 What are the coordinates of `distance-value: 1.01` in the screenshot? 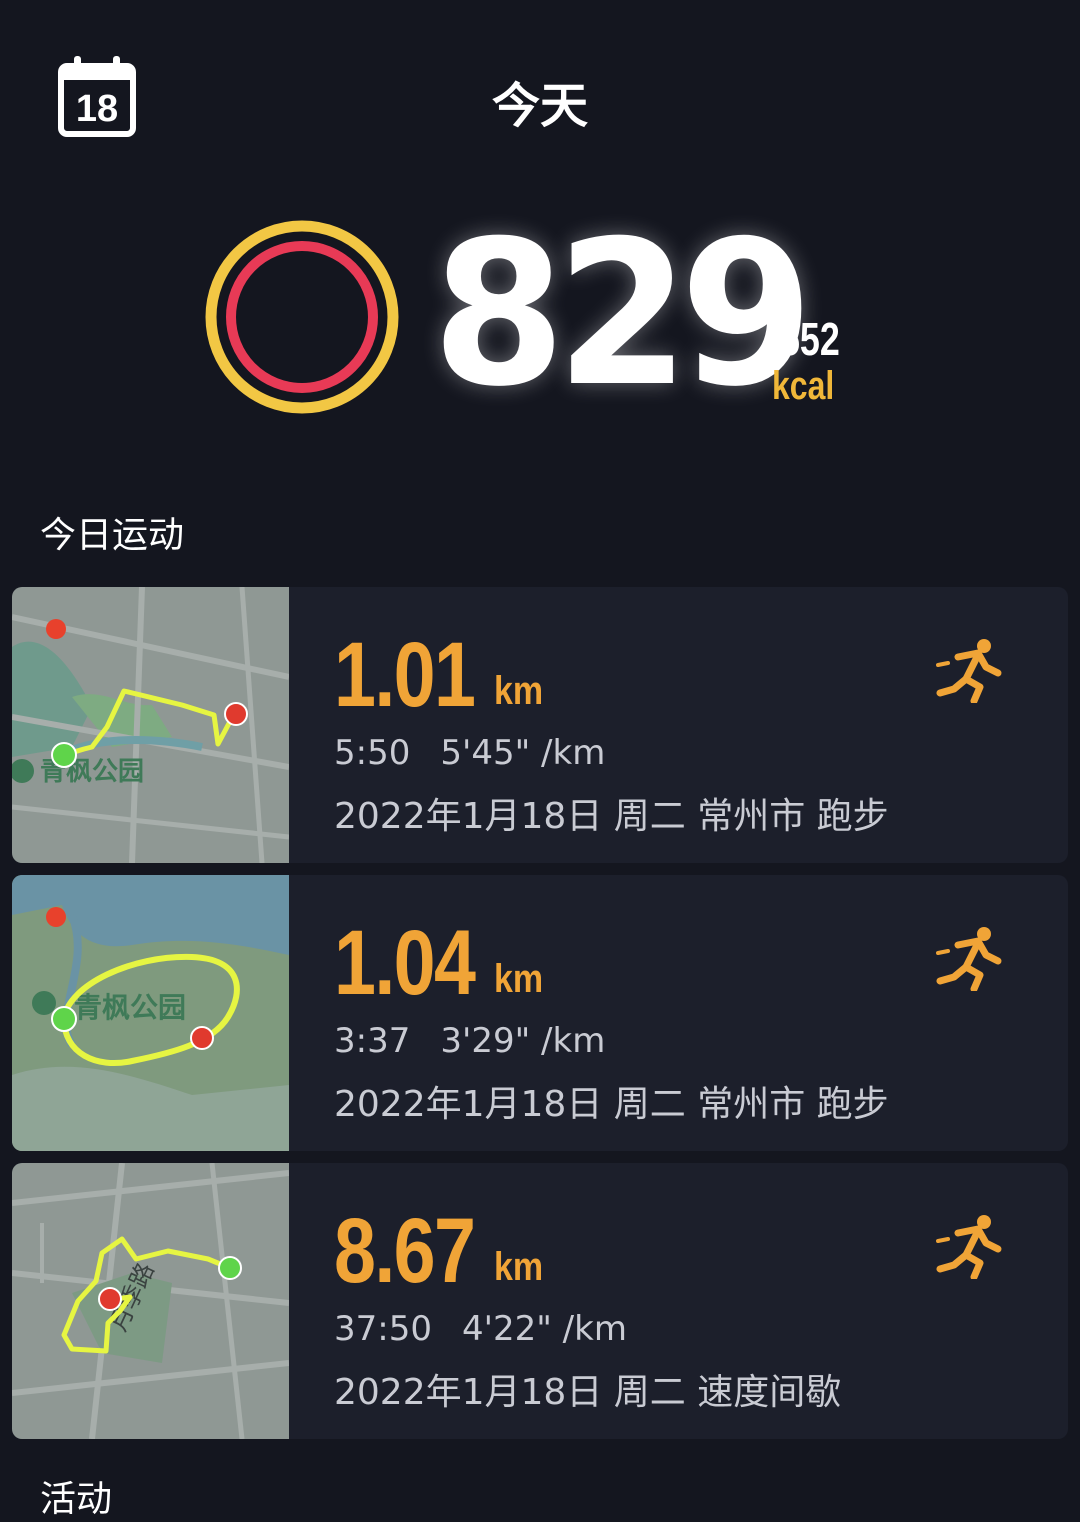 It's located at (405, 675).